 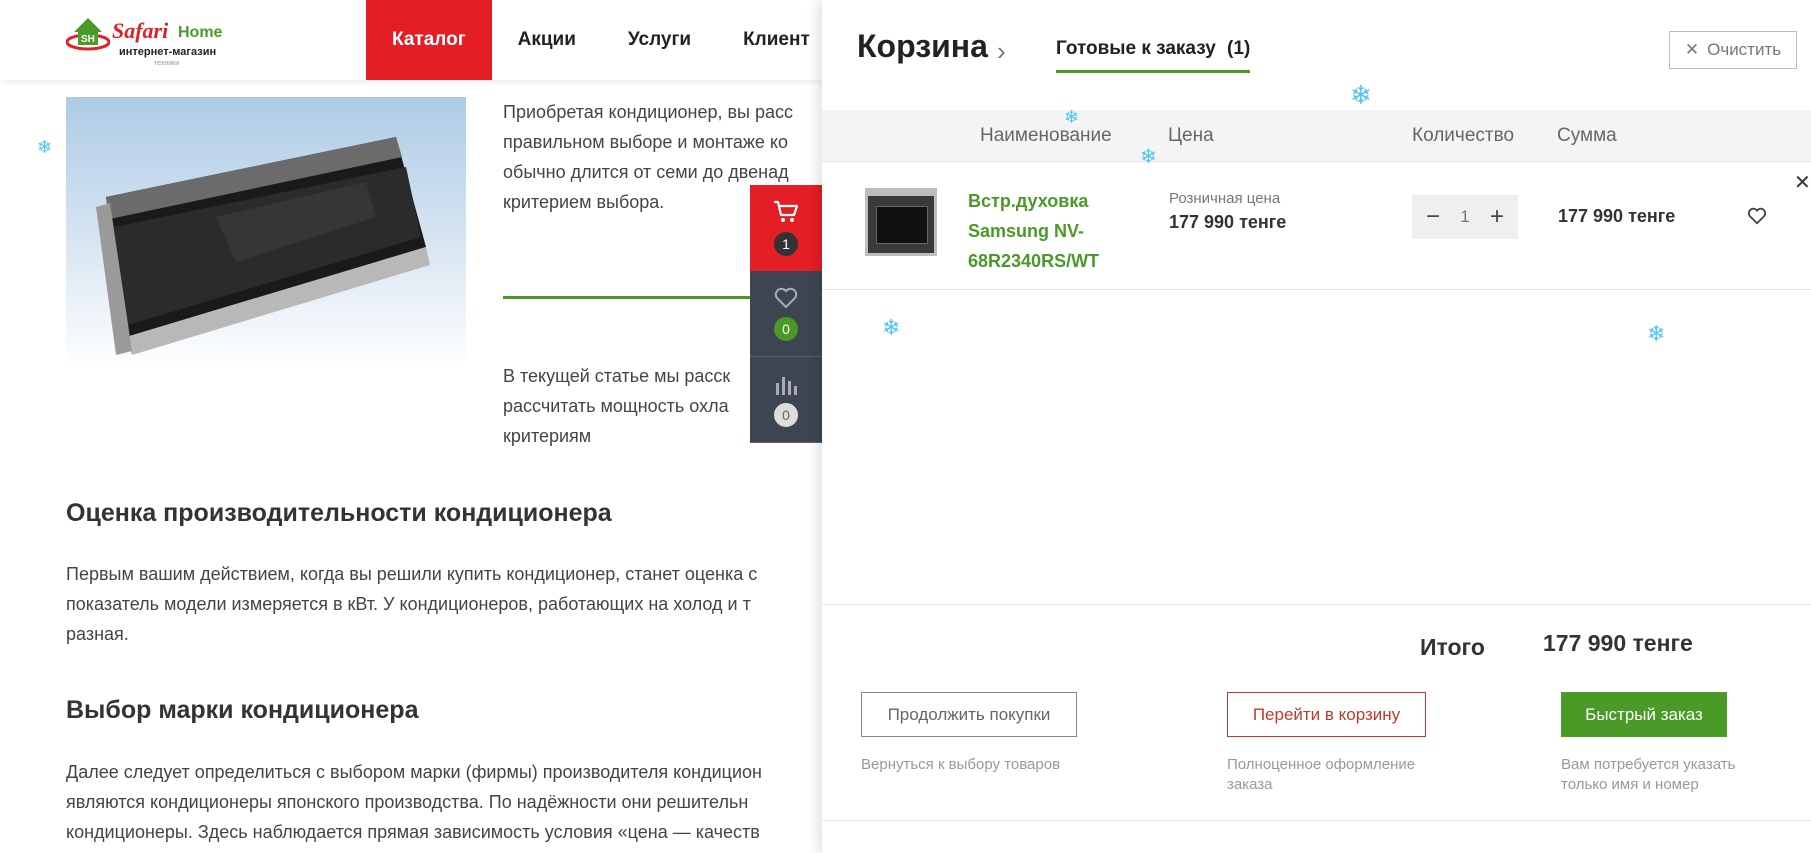 What do you see at coordinates (1802, 182) in the screenshot?
I see `remove-item-icon: ✕` at bounding box center [1802, 182].